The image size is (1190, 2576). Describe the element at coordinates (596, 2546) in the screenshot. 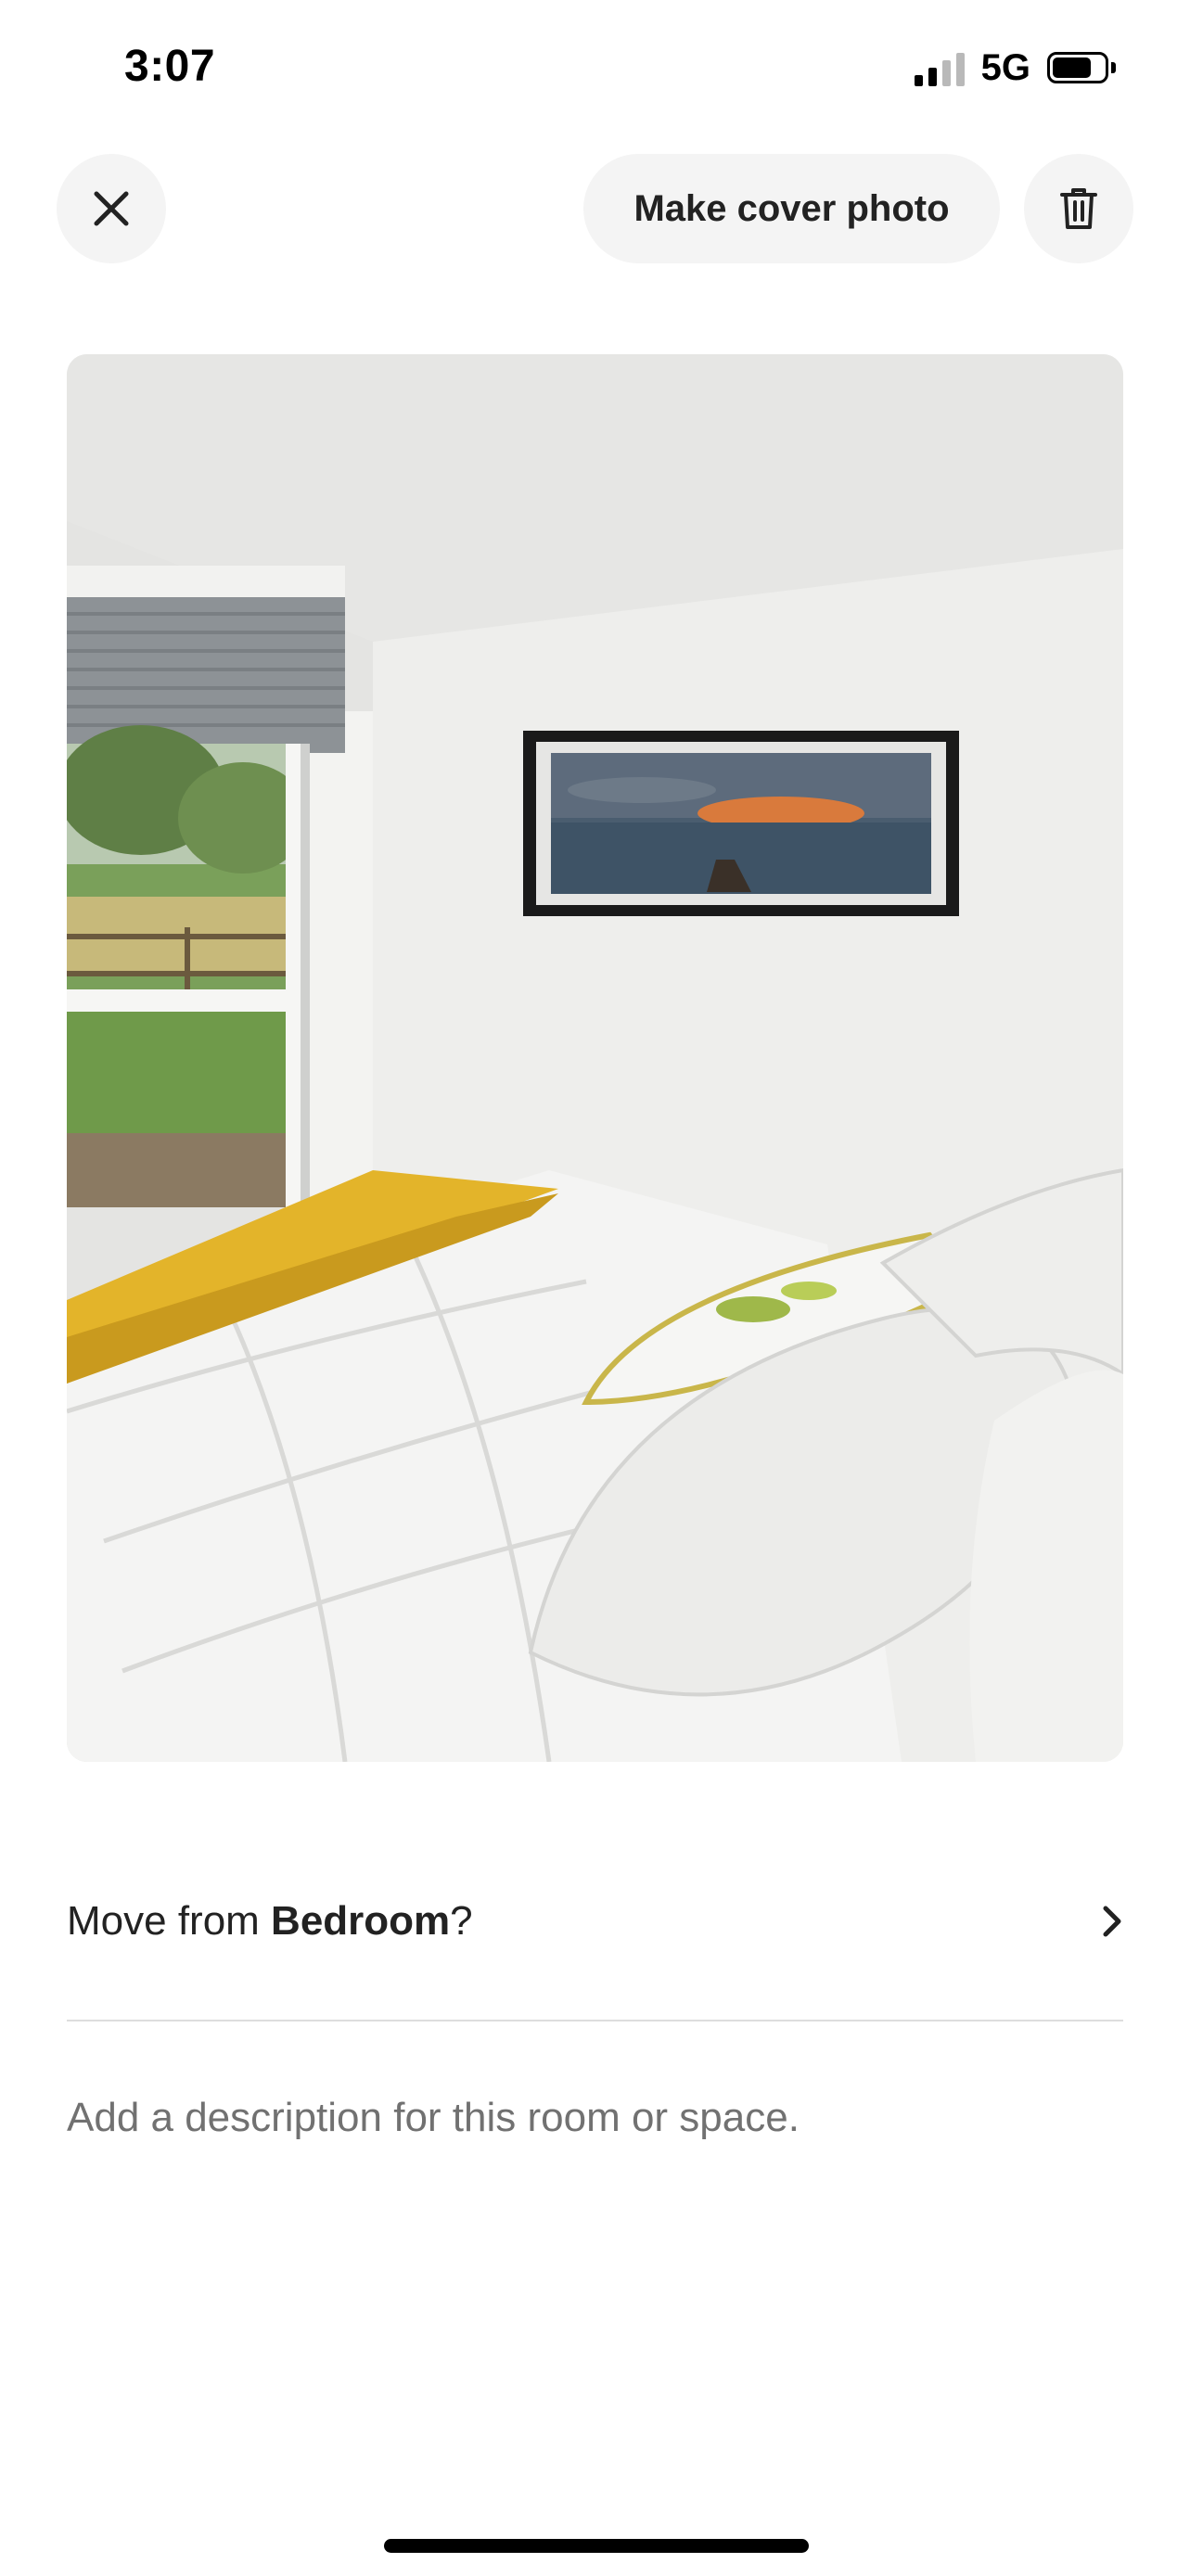

I see `home-indicator` at that location.